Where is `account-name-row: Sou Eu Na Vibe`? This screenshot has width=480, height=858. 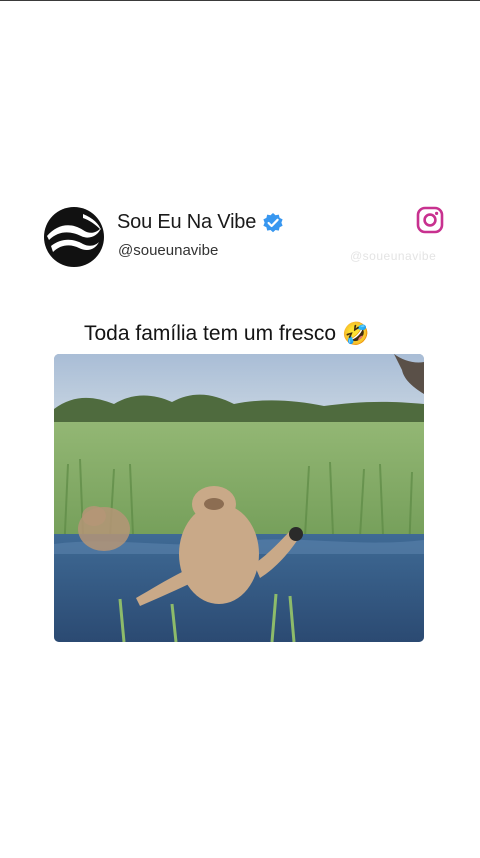
account-name-row: Sou Eu Na Vibe is located at coordinates (200, 222).